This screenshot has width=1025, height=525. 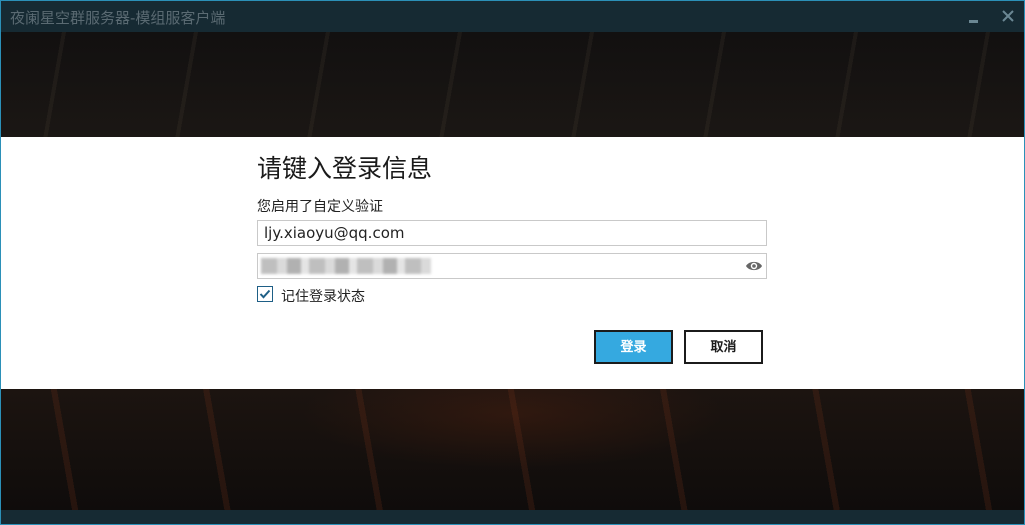 What do you see at coordinates (118, 18) in the screenshot?
I see `window-title: 夜阑星空群服务器-模组服客户端` at bounding box center [118, 18].